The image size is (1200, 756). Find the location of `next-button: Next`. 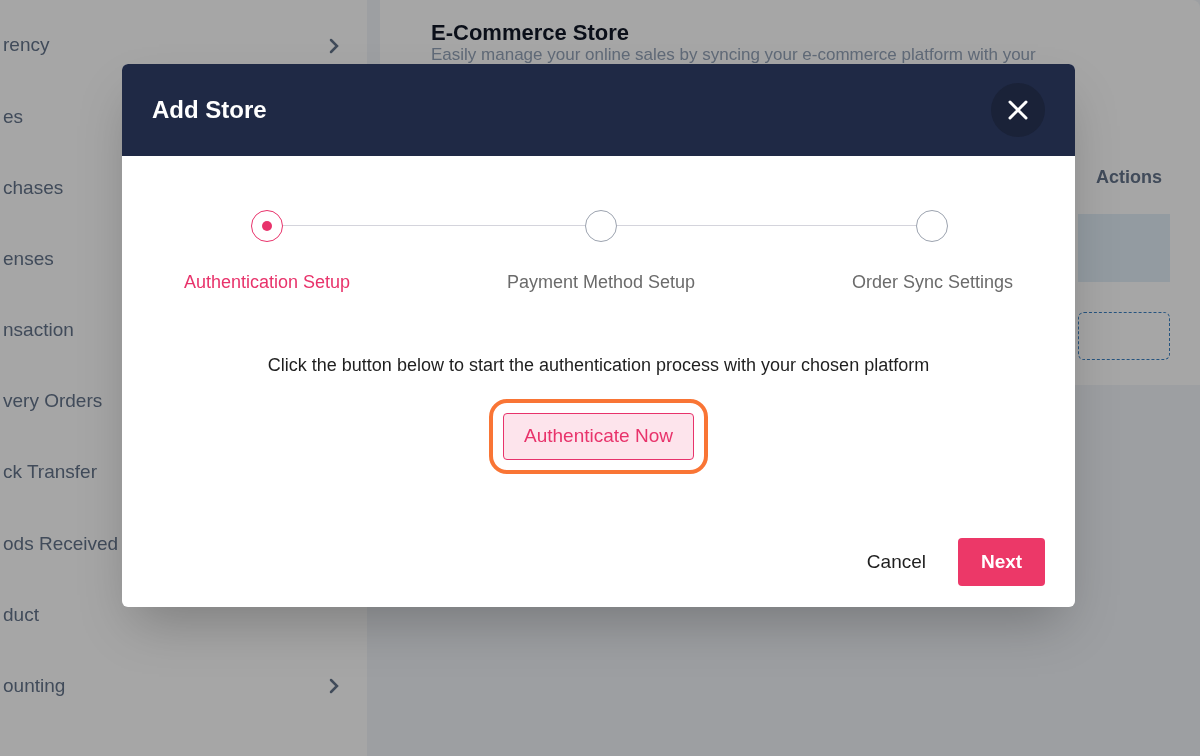

next-button: Next is located at coordinates (1001, 562).